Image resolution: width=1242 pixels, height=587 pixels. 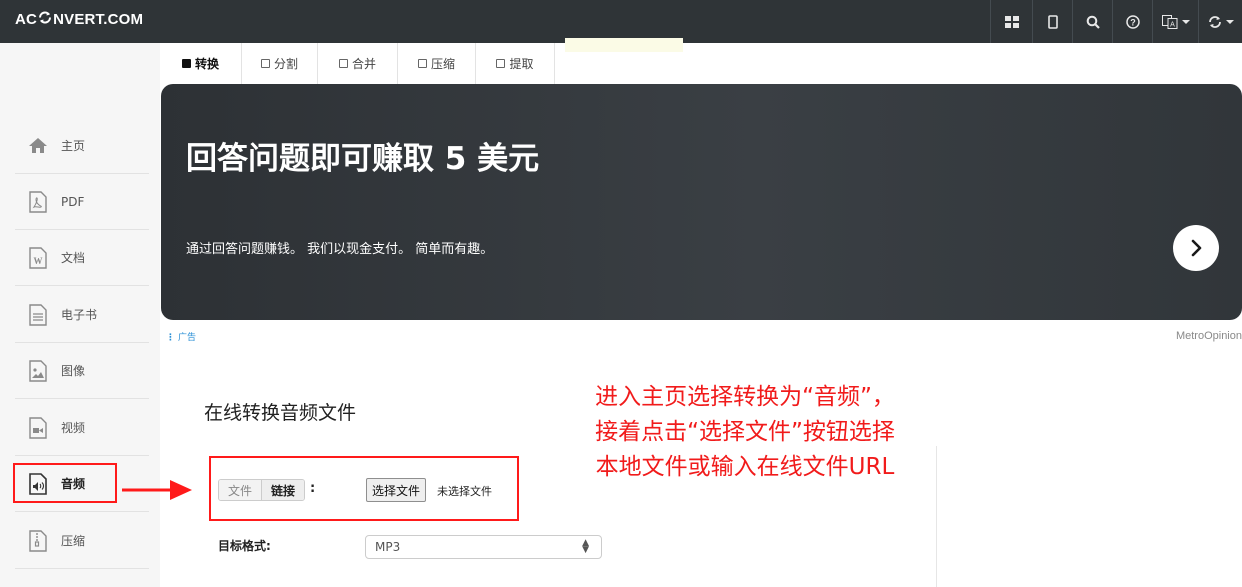 I want to click on chevron-right-icon, so click(x=1196, y=248).